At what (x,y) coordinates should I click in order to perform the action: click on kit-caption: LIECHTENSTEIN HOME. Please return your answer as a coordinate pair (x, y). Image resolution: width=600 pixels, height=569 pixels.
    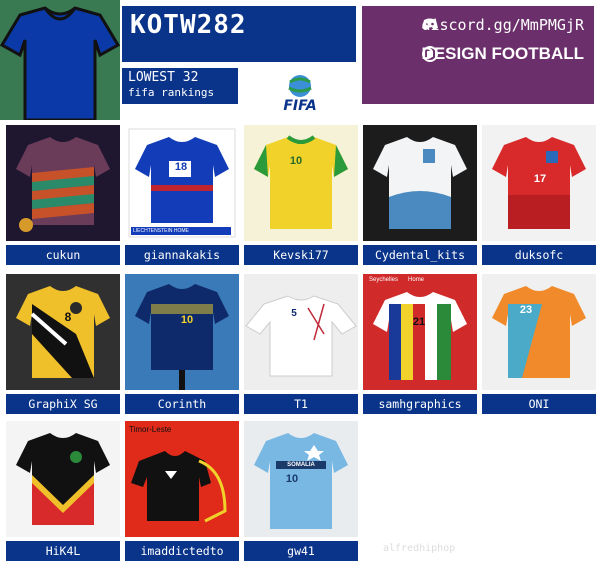
    Looking at the image, I should click on (161, 231).